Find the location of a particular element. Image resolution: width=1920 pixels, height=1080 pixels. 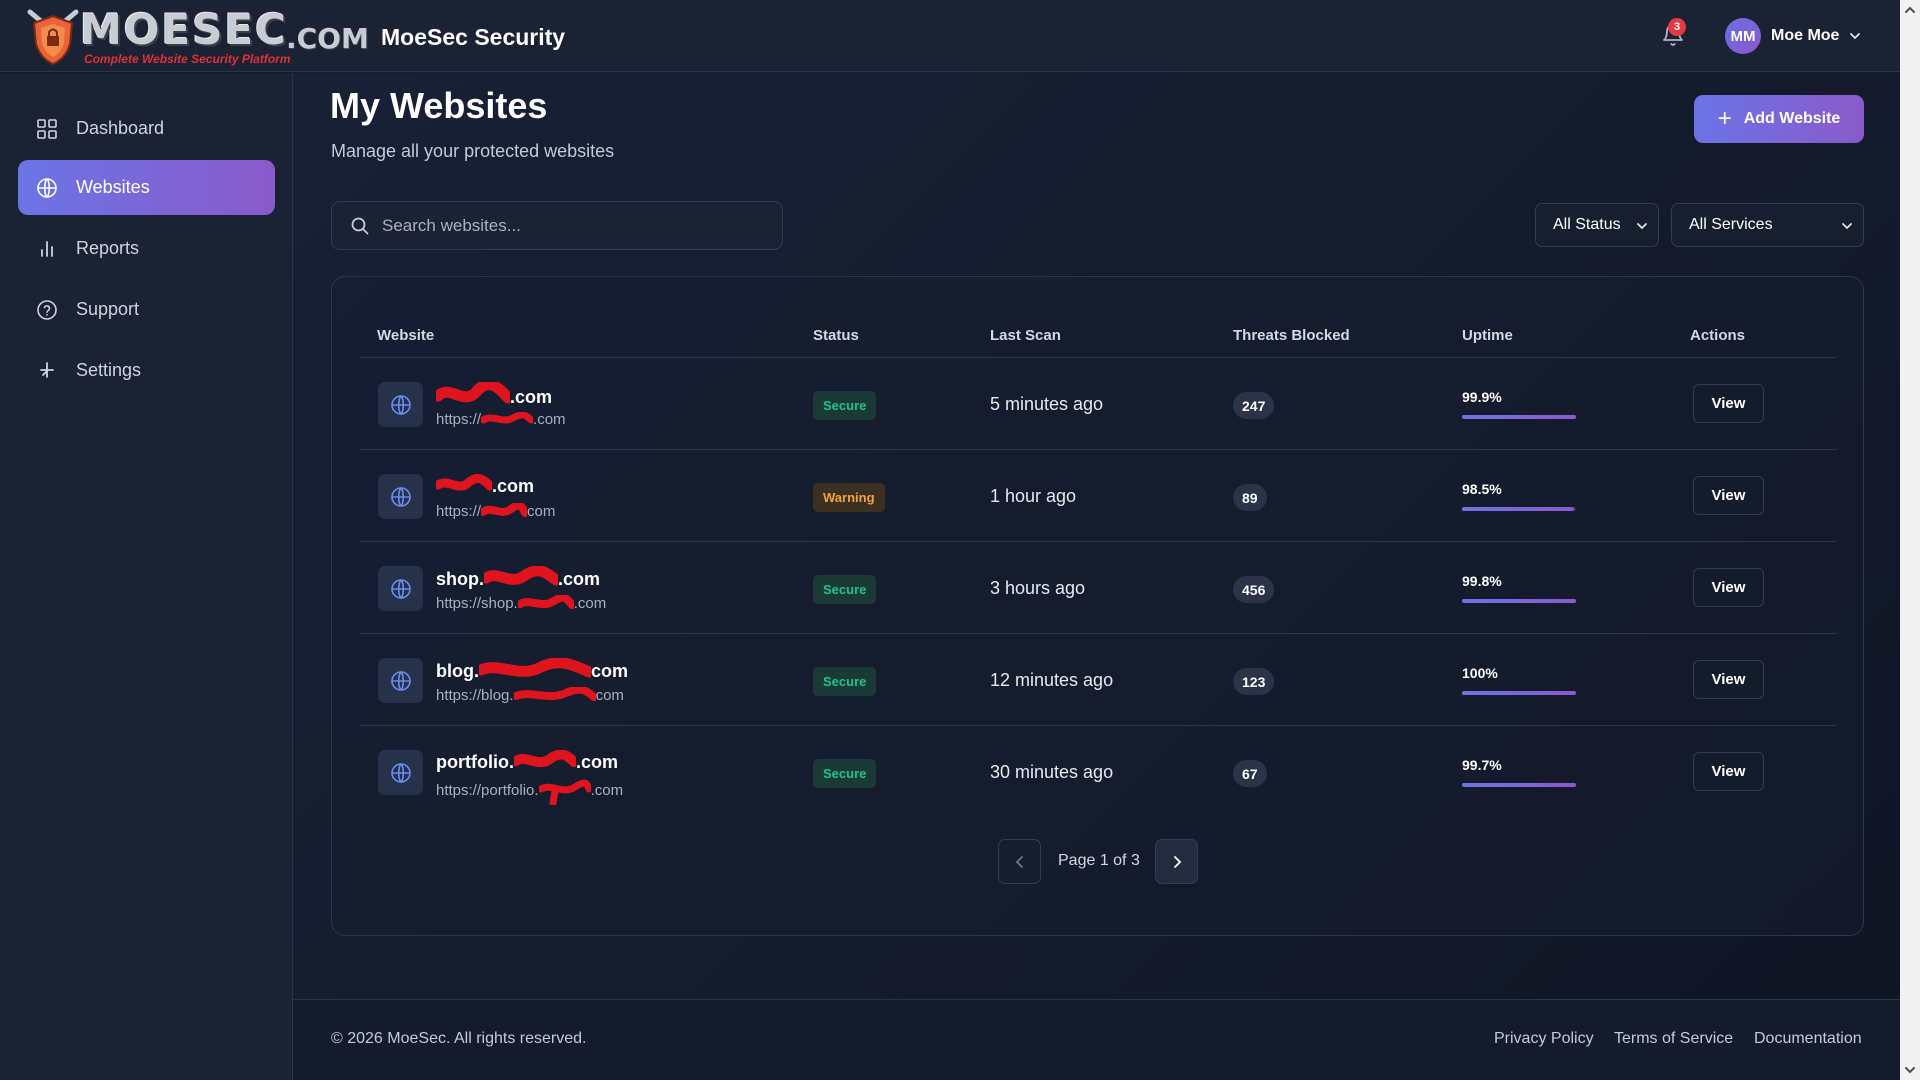

page-indicator: Page 1 of 3 is located at coordinates (1099, 860).